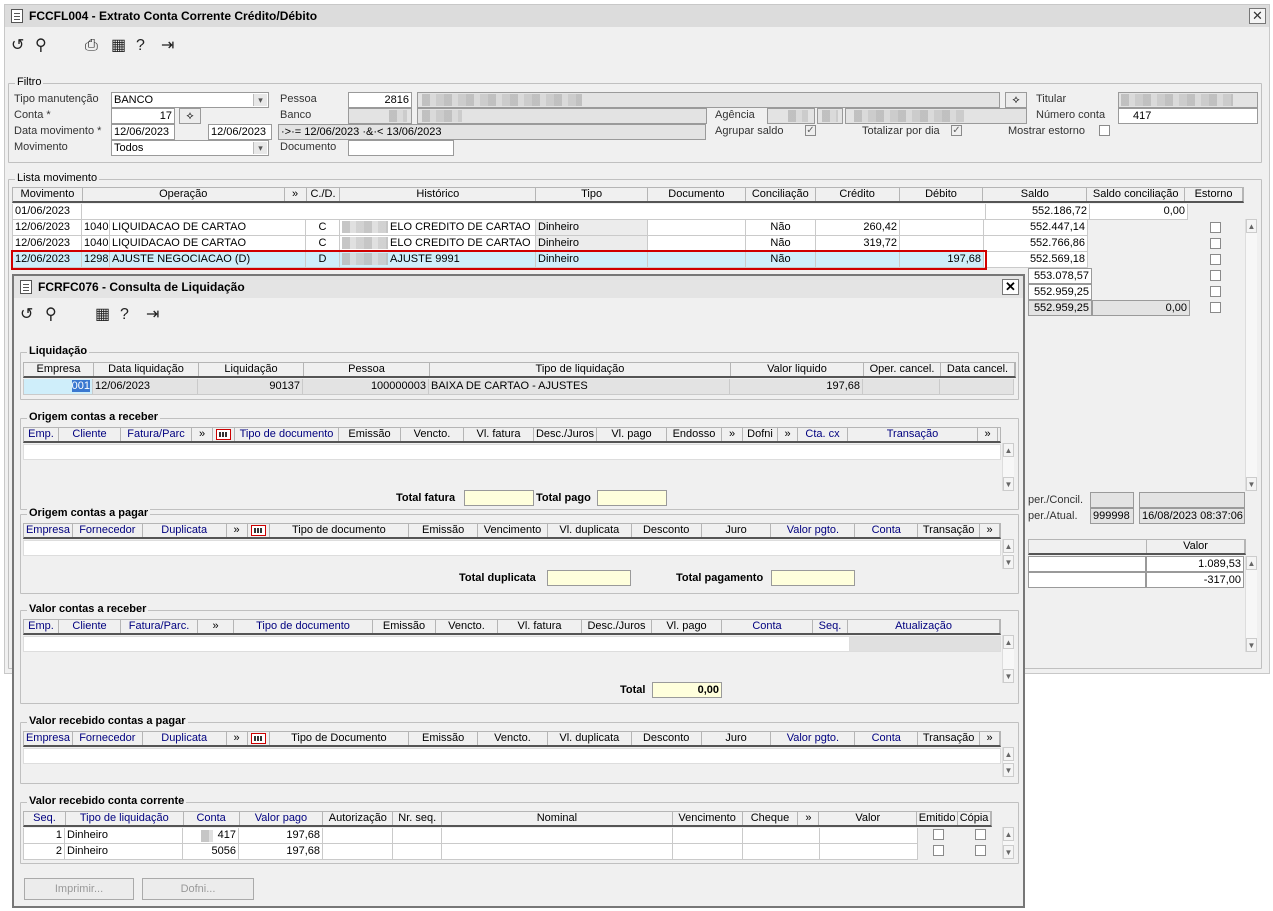  Describe the element at coordinates (791, 116) in the screenshot. I see `agencia-code-field` at that location.